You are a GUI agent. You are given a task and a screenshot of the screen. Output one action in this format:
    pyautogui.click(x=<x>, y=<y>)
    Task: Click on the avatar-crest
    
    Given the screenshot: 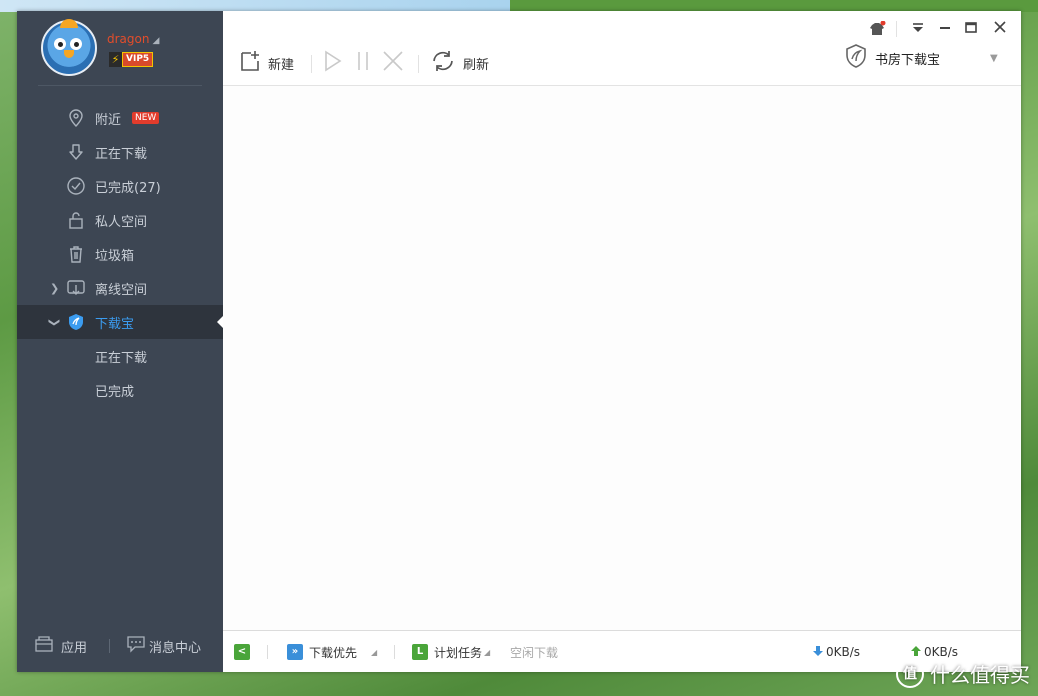 What is the action you would take?
    pyautogui.click(x=69, y=23)
    